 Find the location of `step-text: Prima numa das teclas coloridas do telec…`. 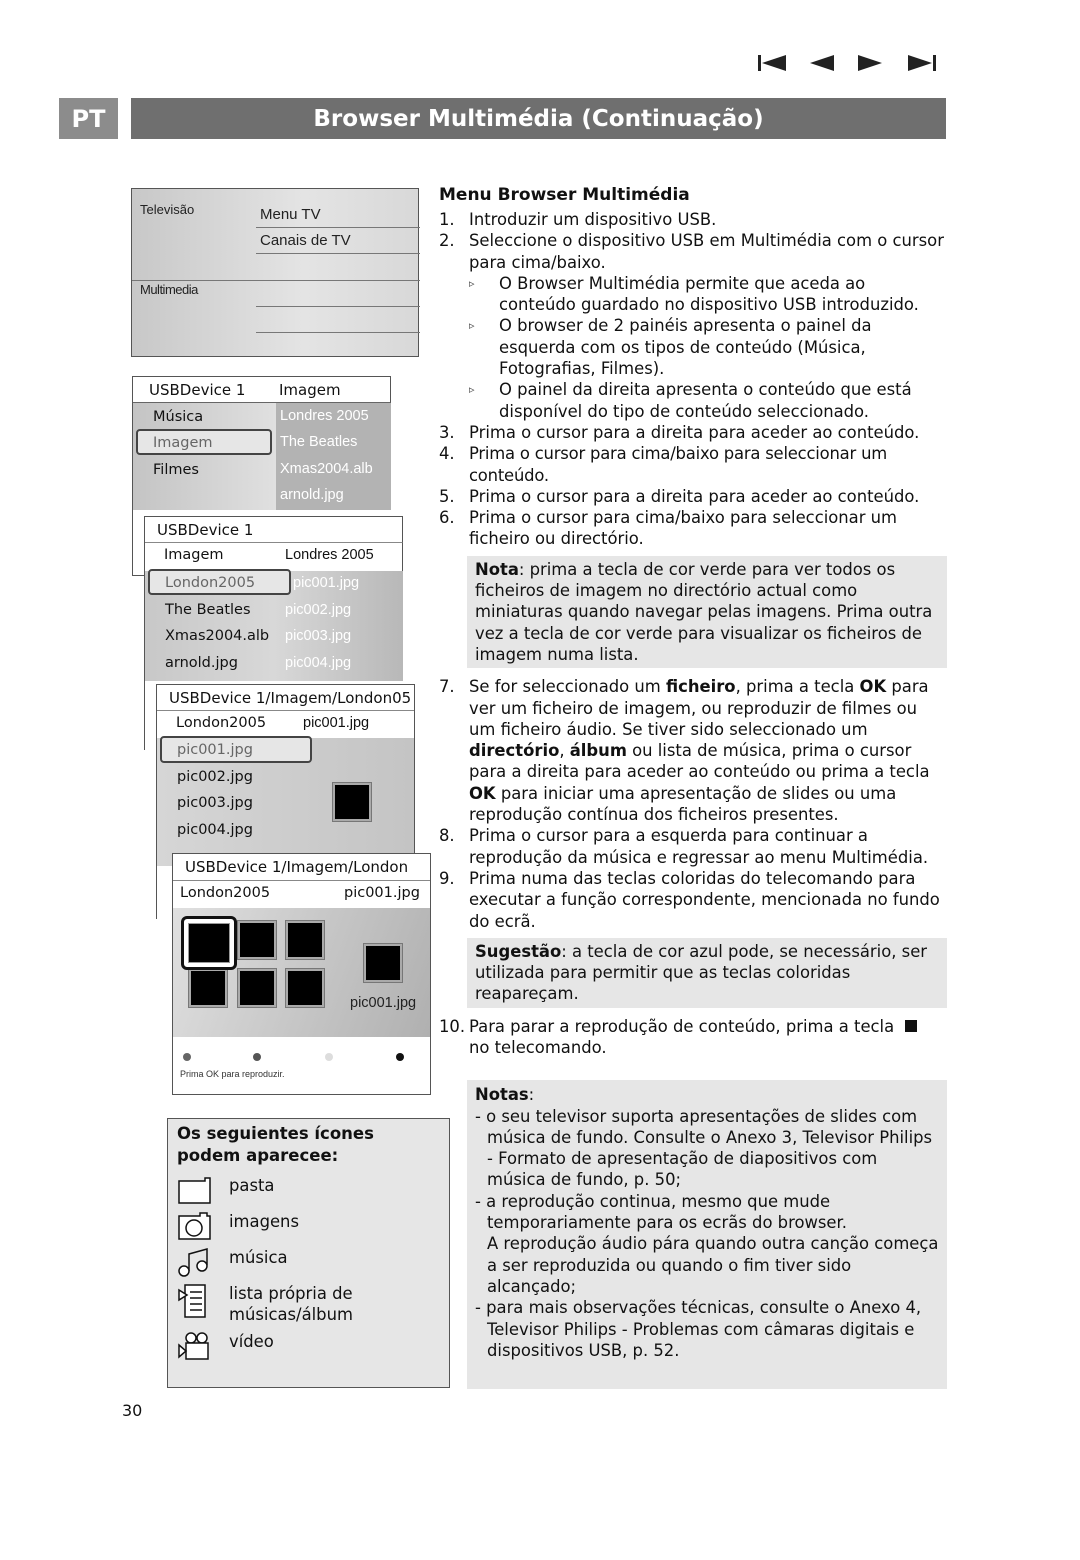

step-text: Prima numa das teclas coloridas do telec… is located at coordinates (704, 899).